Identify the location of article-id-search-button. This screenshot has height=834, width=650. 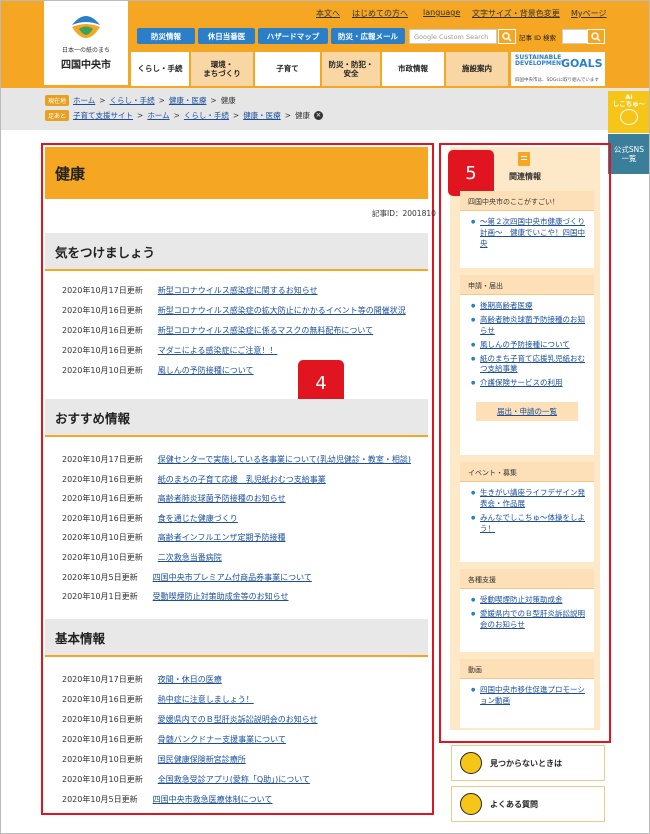
(596, 36).